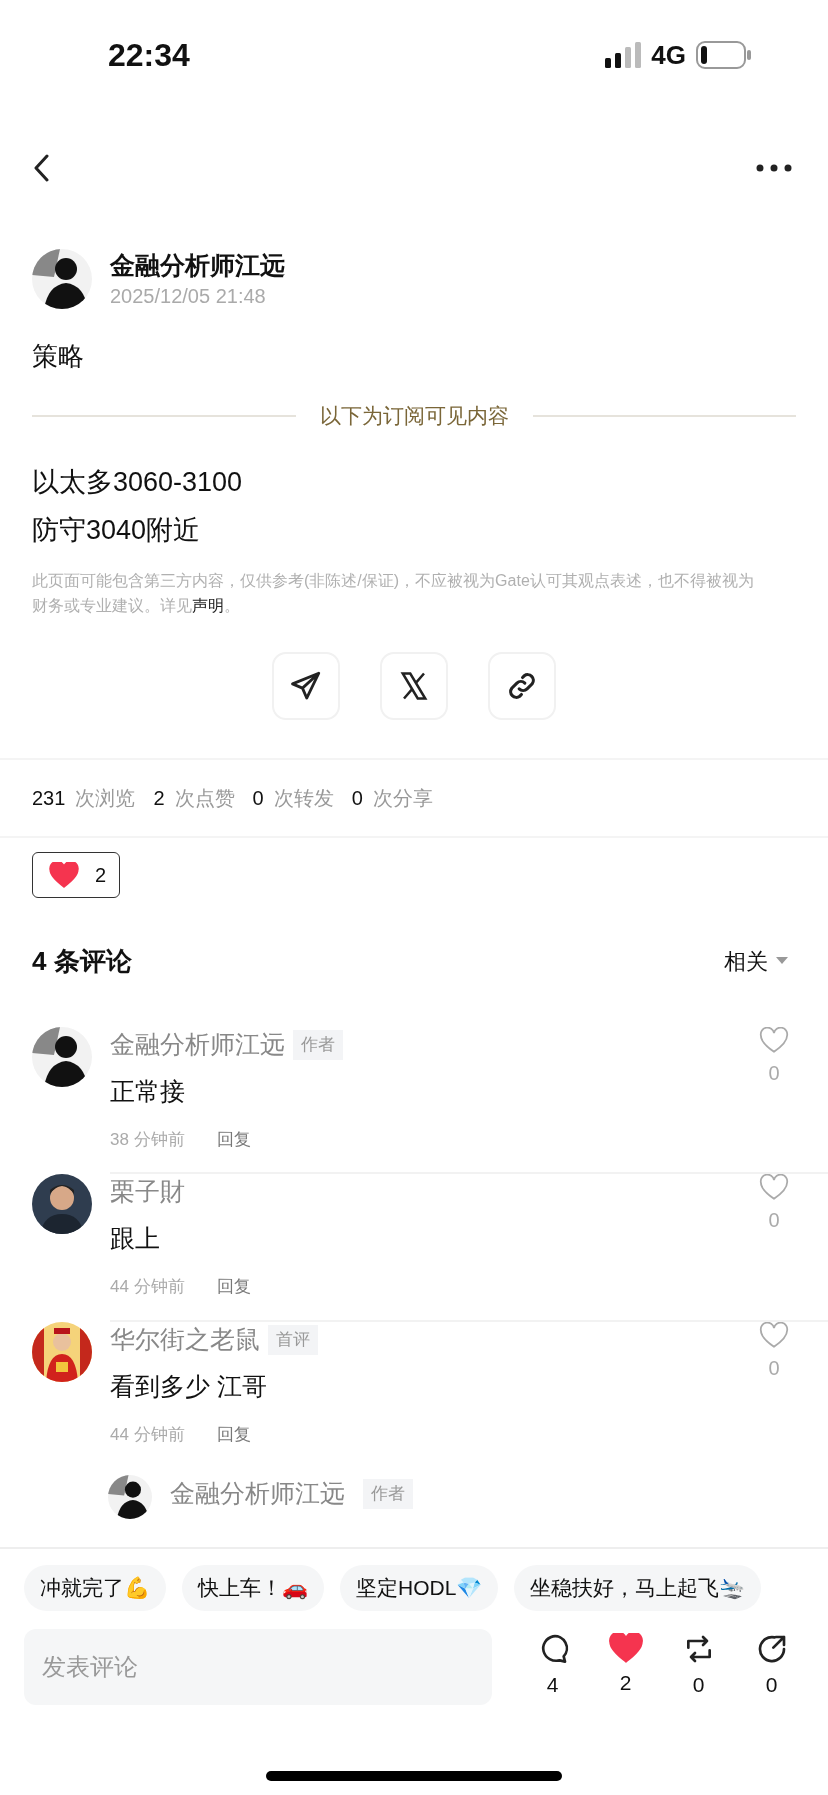 The height and width of the screenshot is (1795, 828). What do you see at coordinates (208, 605) in the screenshot?
I see `statement-link: 声明` at bounding box center [208, 605].